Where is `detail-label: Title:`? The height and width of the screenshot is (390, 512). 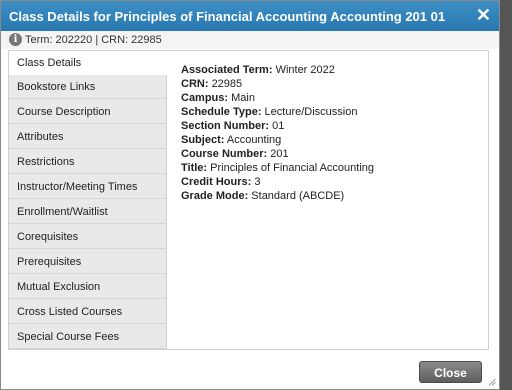
detail-label: Title: is located at coordinates (194, 168).